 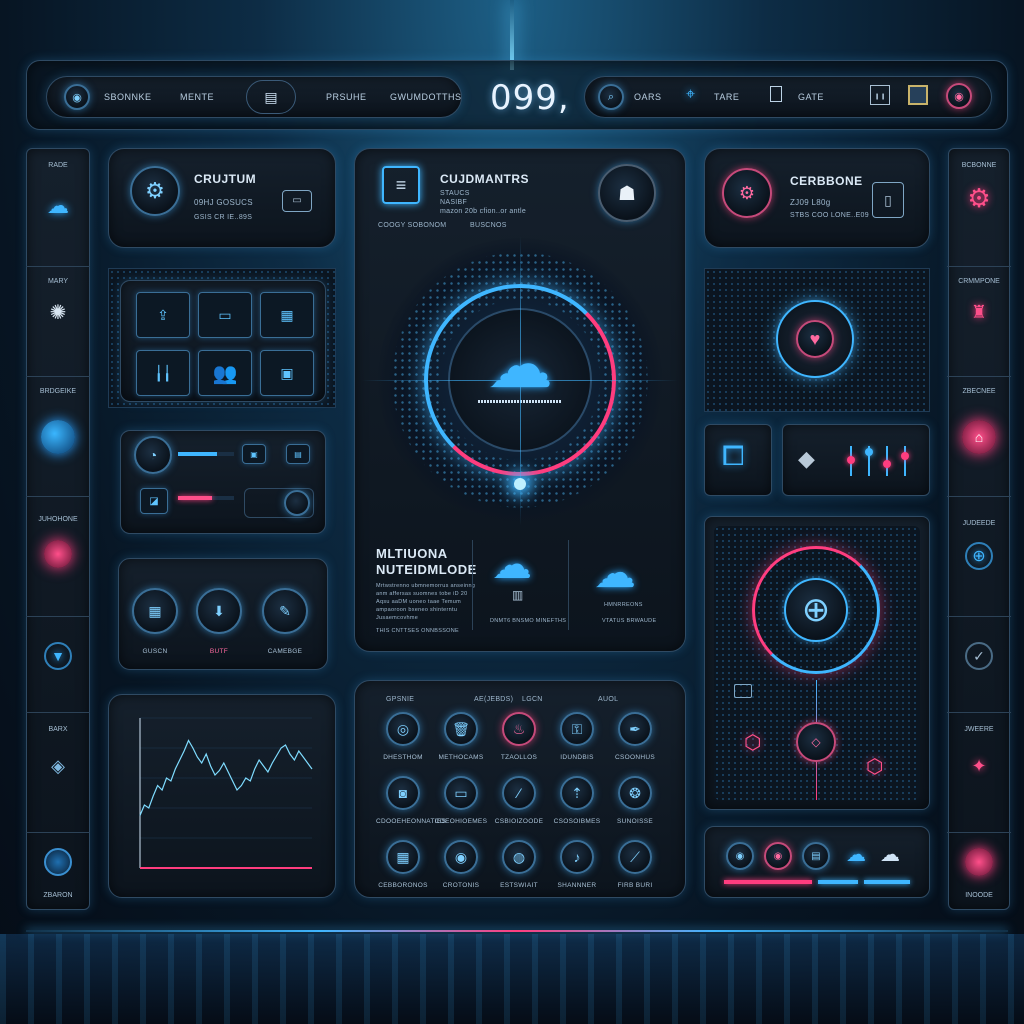 I want to click on cloud-icon: ☁, so click(x=58, y=206).